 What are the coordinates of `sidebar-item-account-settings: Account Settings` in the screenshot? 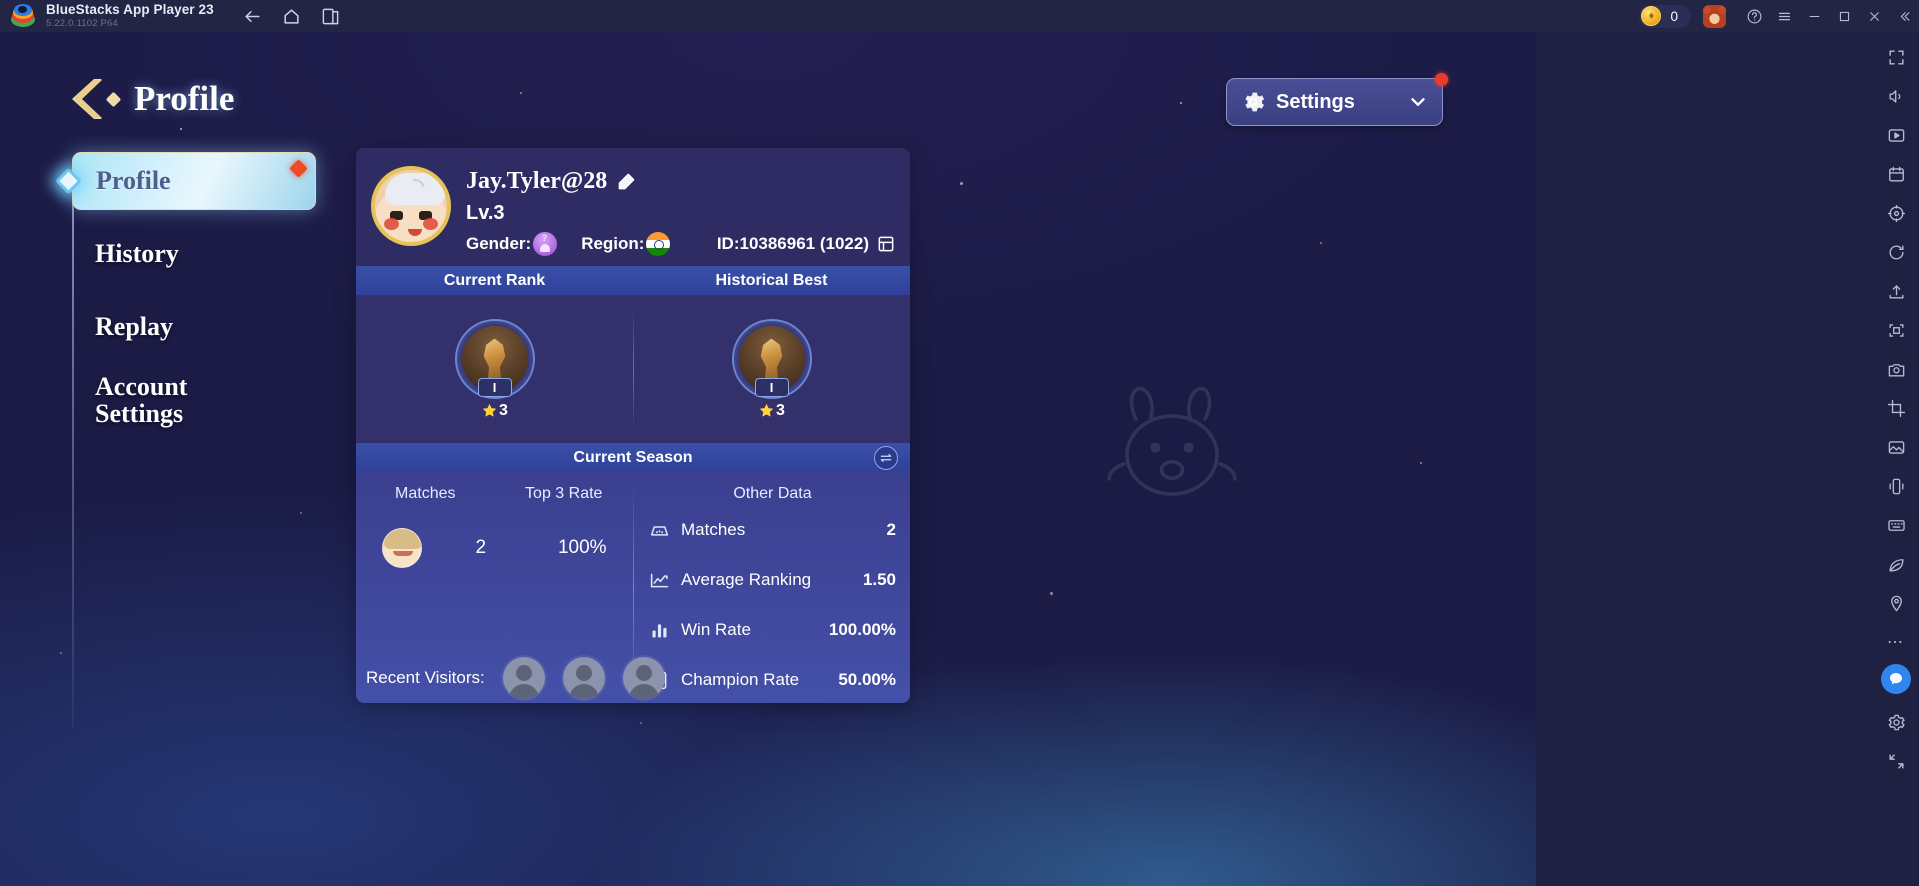 It's located at (197, 400).